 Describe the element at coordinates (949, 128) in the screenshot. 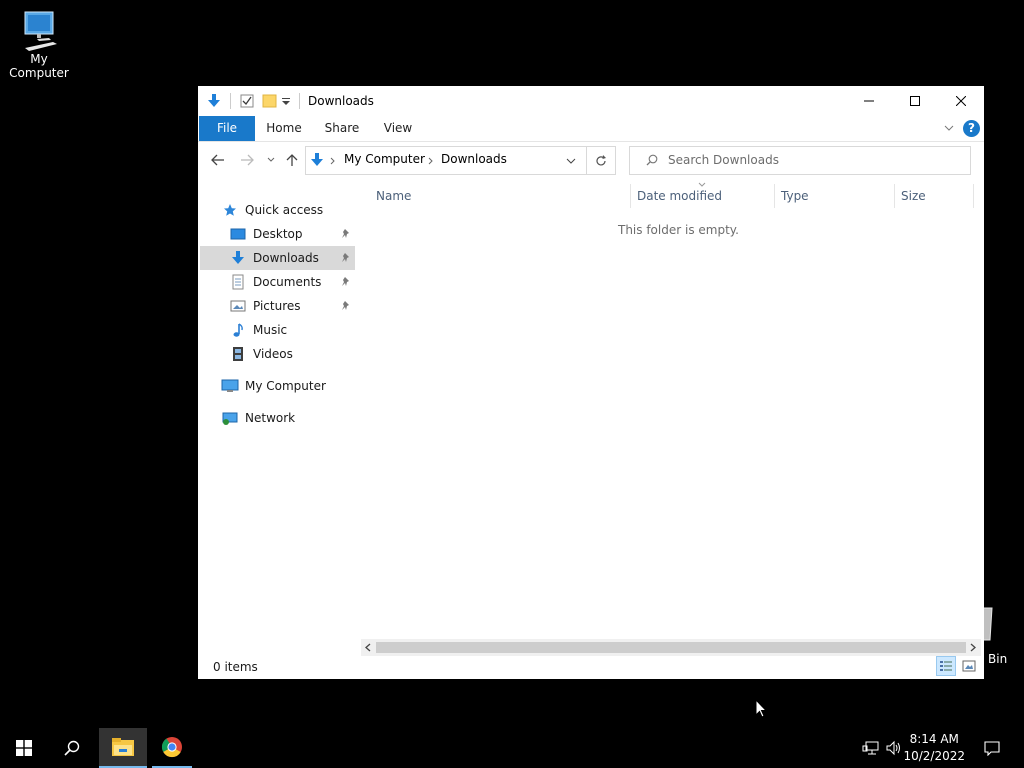

I see `expand-ribbon-icon` at that location.